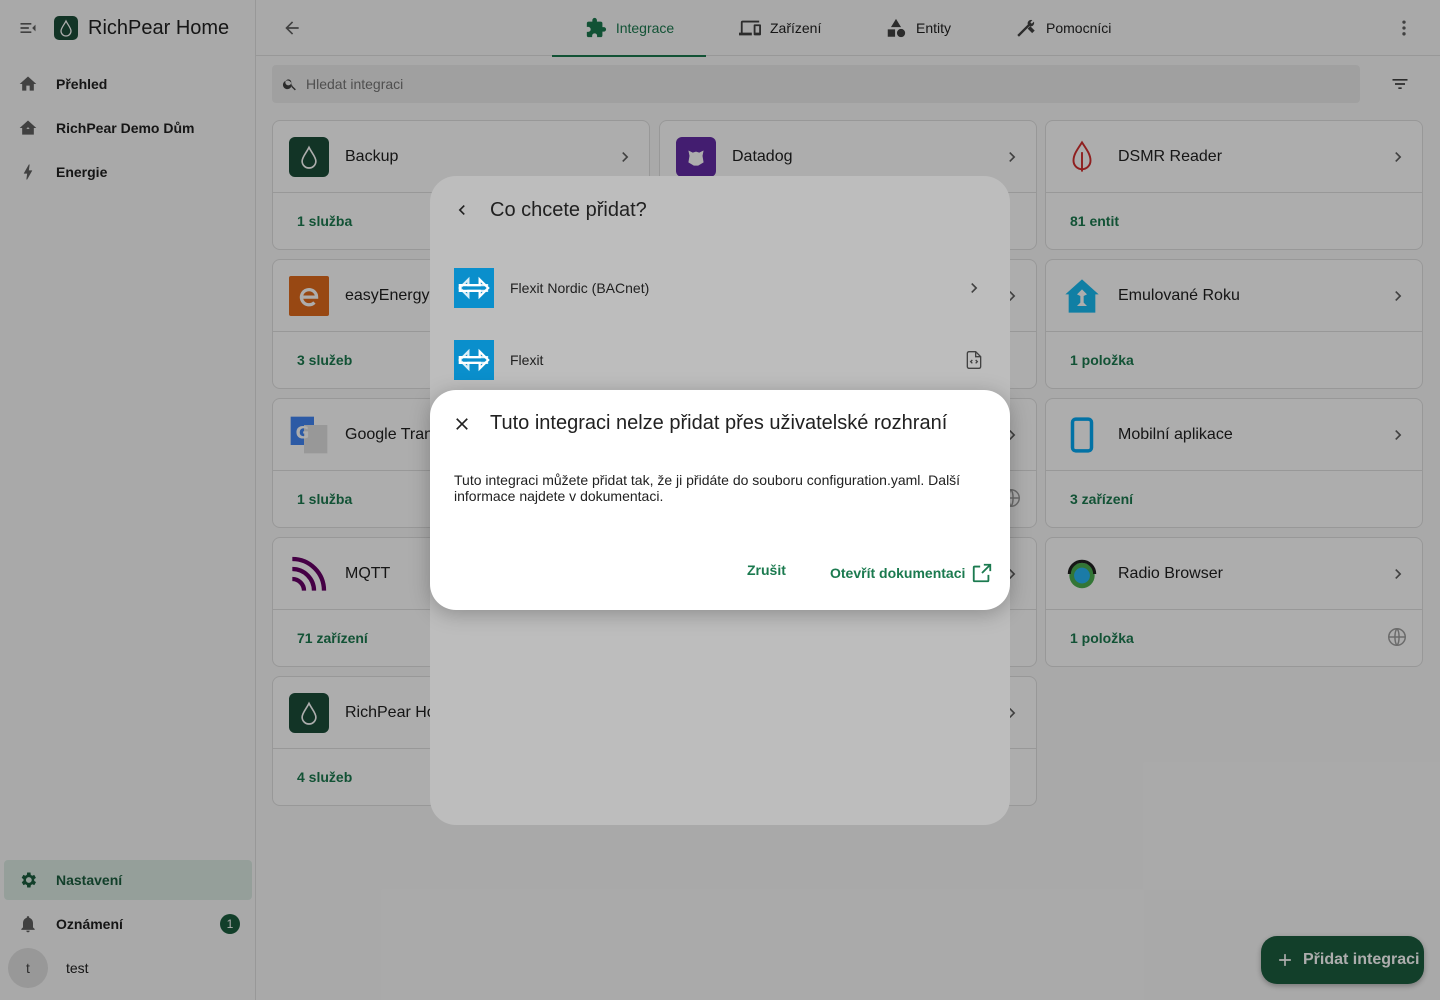 The height and width of the screenshot is (1000, 1440). Describe the element at coordinates (580, 288) in the screenshot. I see `list-item-label: Flexit Nordic (BACnet)` at that location.